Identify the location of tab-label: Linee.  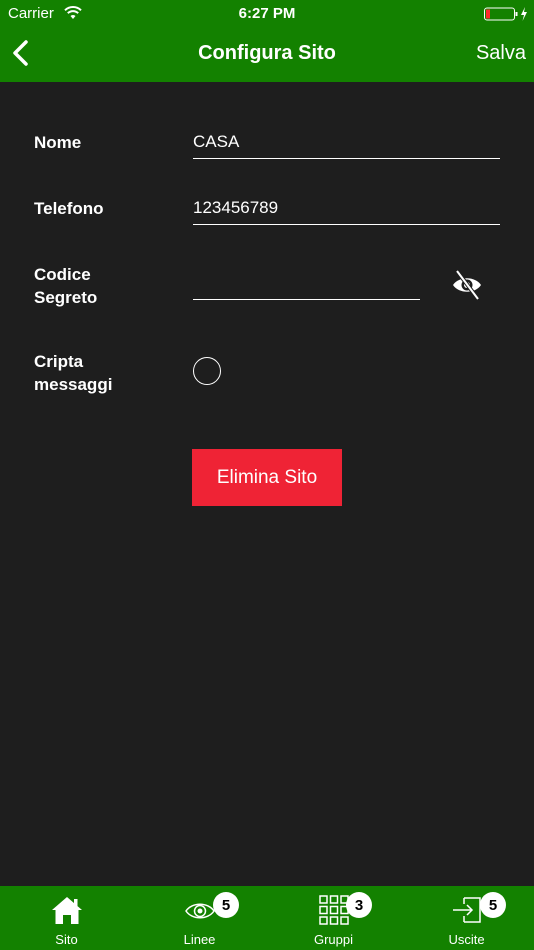
(199, 939).